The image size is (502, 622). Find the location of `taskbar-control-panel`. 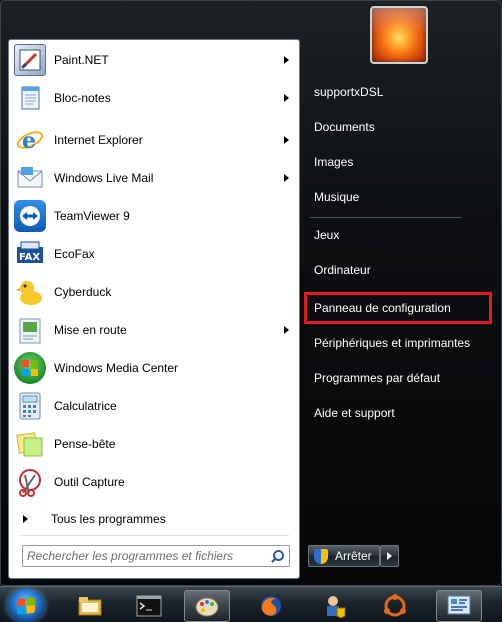

taskbar-control-panel is located at coordinates (459, 606).